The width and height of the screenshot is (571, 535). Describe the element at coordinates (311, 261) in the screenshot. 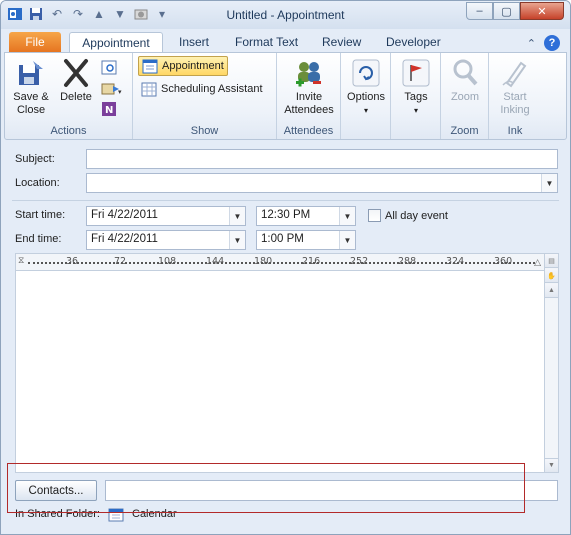

I see `ruler-tick: 216` at that location.